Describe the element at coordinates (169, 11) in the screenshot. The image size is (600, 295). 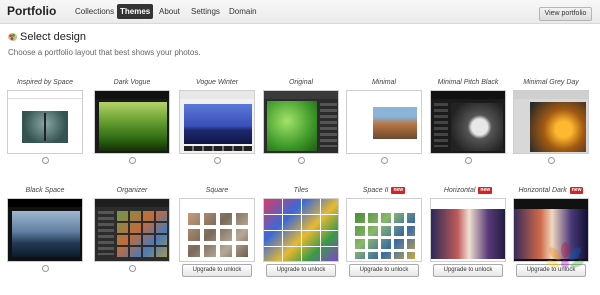
I see `nav-about: About` at that location.